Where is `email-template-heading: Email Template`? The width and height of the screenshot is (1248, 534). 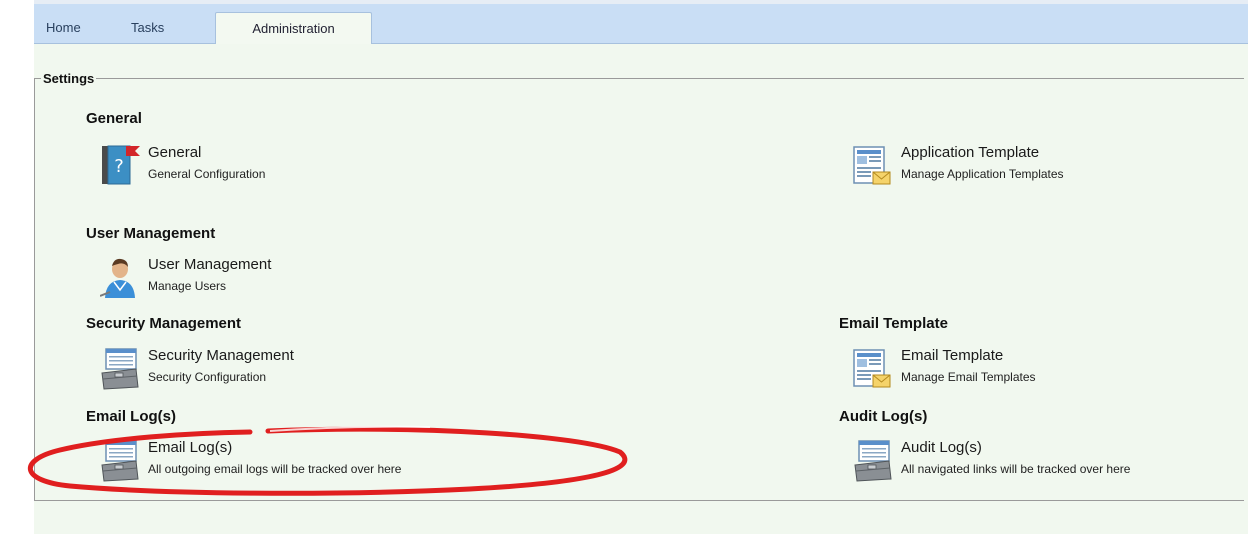 email-template-heading: Email Template is located at coordinates (893, 323).